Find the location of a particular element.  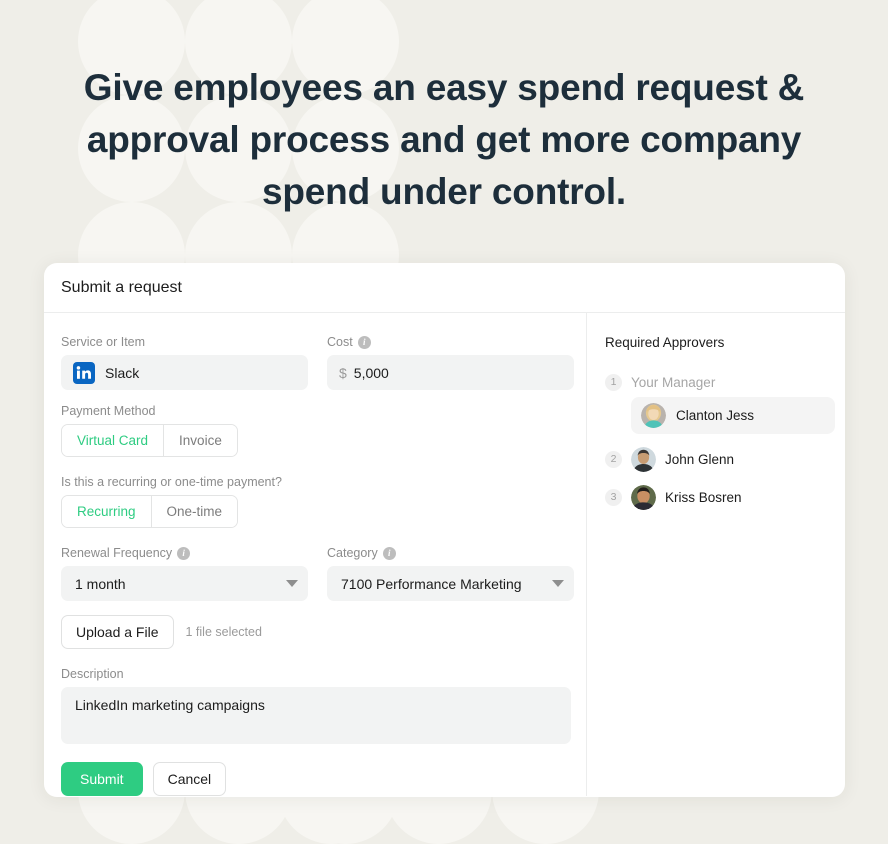

approver-group-1: 1 Your Manager Clanton Jess is located at coordinates (725, 400).